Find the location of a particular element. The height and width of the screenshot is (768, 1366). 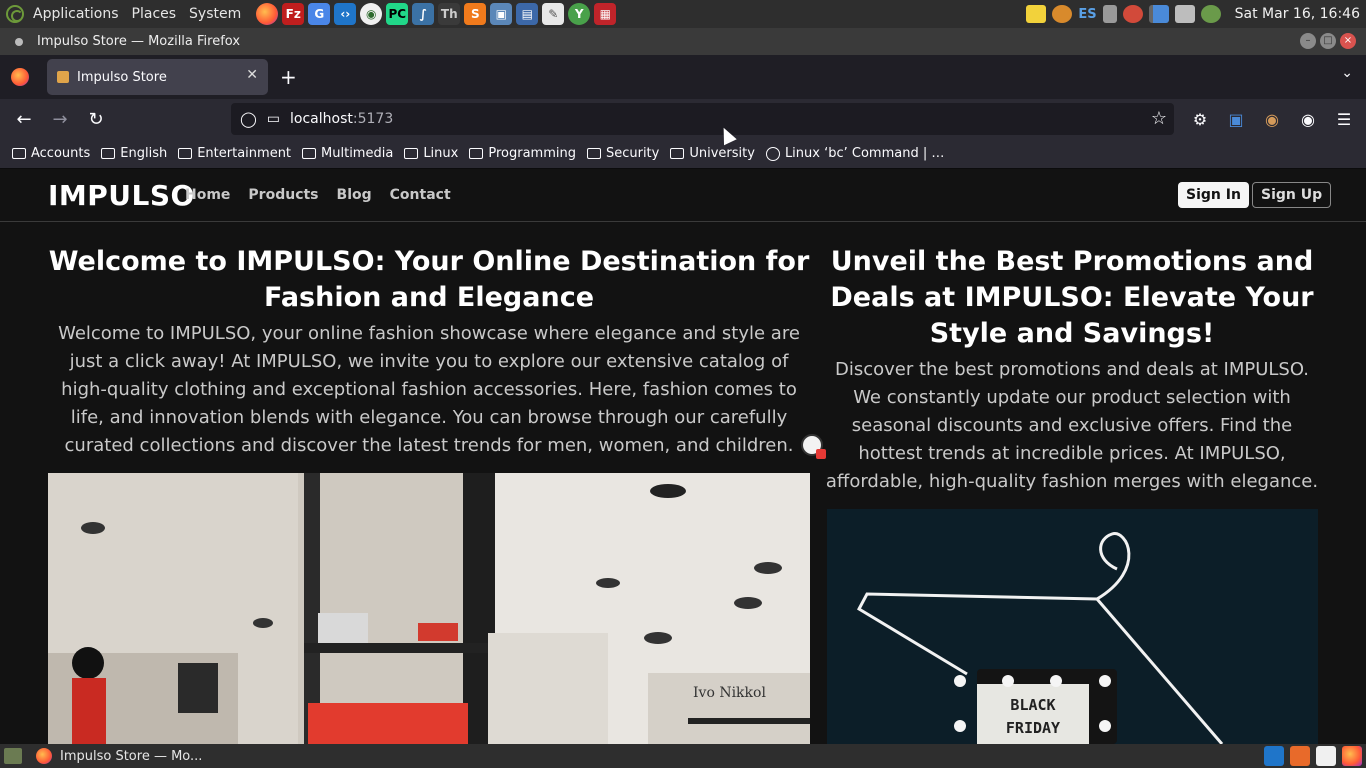

sublime-text-icon: S is located at coordinates (475, 14).